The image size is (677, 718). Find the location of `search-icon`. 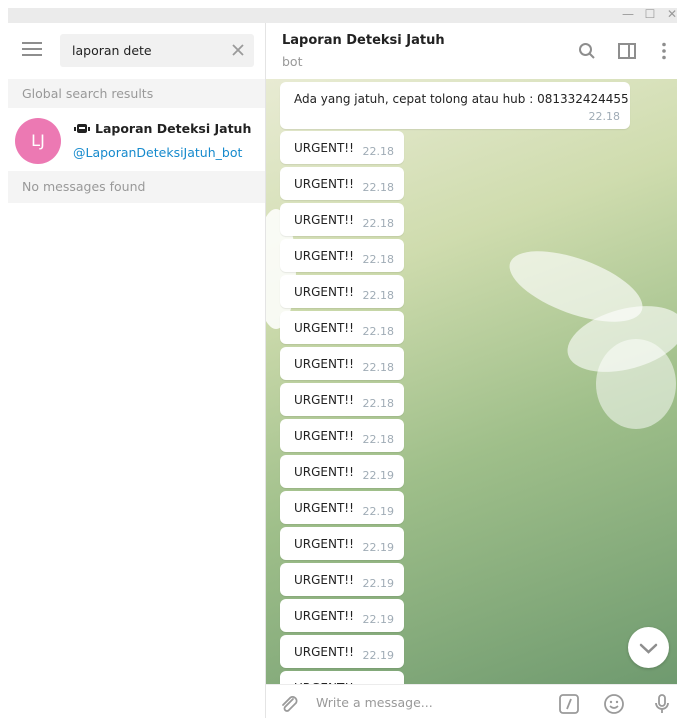

search-icon is located at coordinates (587, 51).